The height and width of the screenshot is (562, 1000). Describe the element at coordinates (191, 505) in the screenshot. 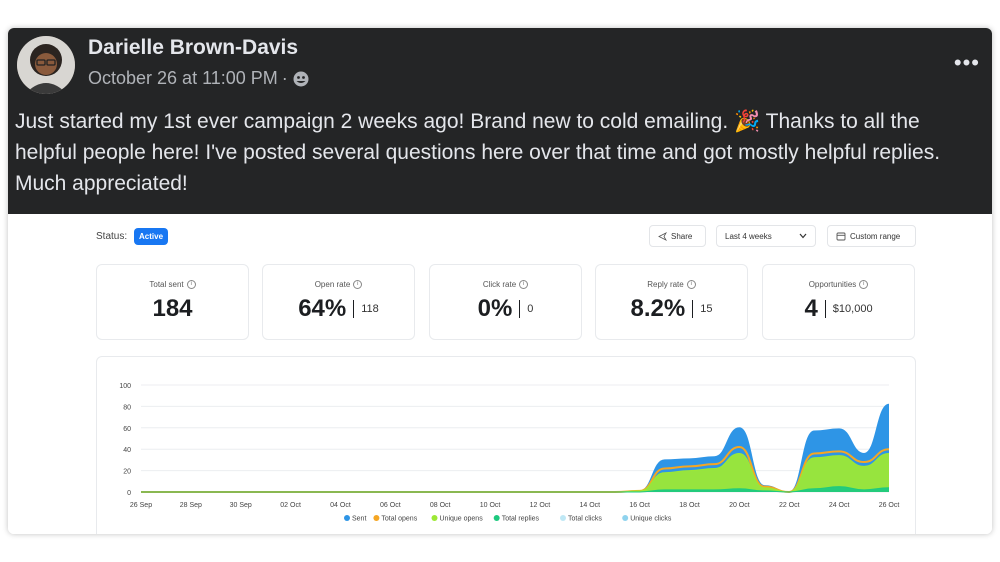

I see `x-tick-label: 28 Sep` at that location.